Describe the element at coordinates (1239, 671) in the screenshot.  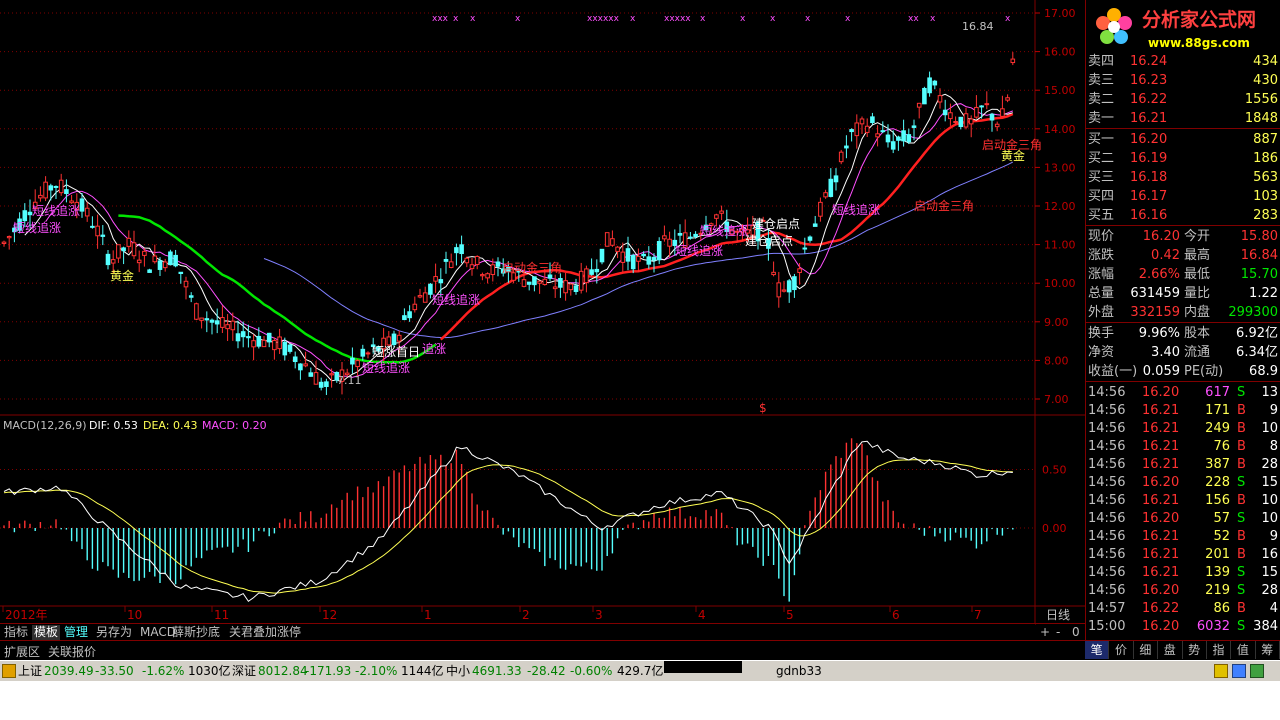
I see `network-icon` at that location.